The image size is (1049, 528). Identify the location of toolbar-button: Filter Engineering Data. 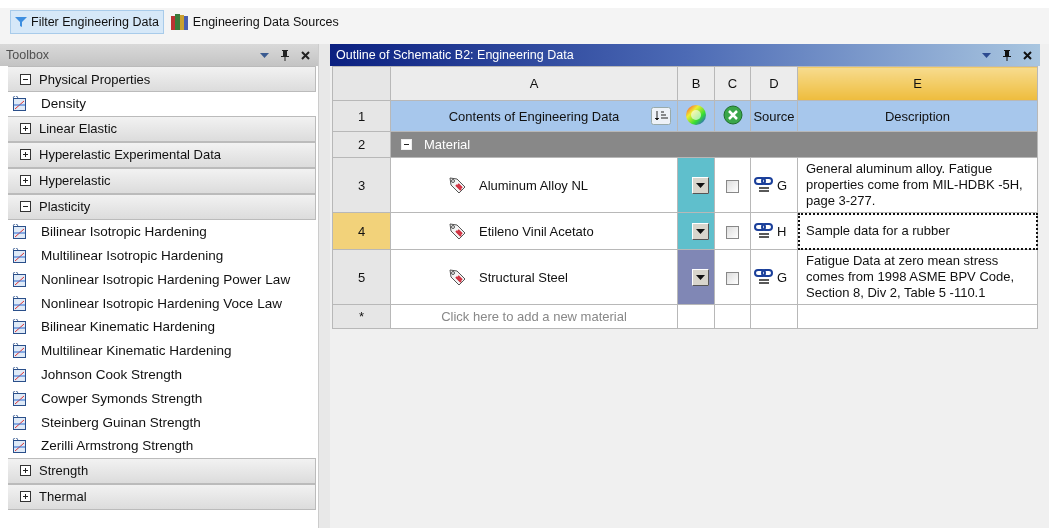
(87, 22).